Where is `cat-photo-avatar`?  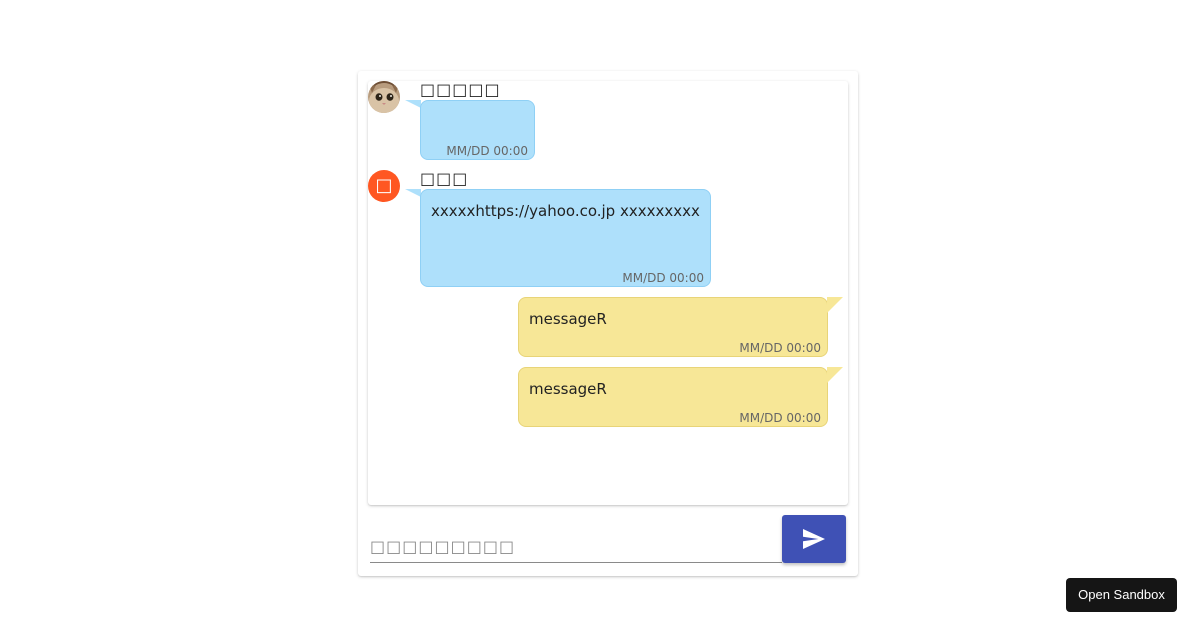
cat-photo-avatar is located at coordinates (384, 97).